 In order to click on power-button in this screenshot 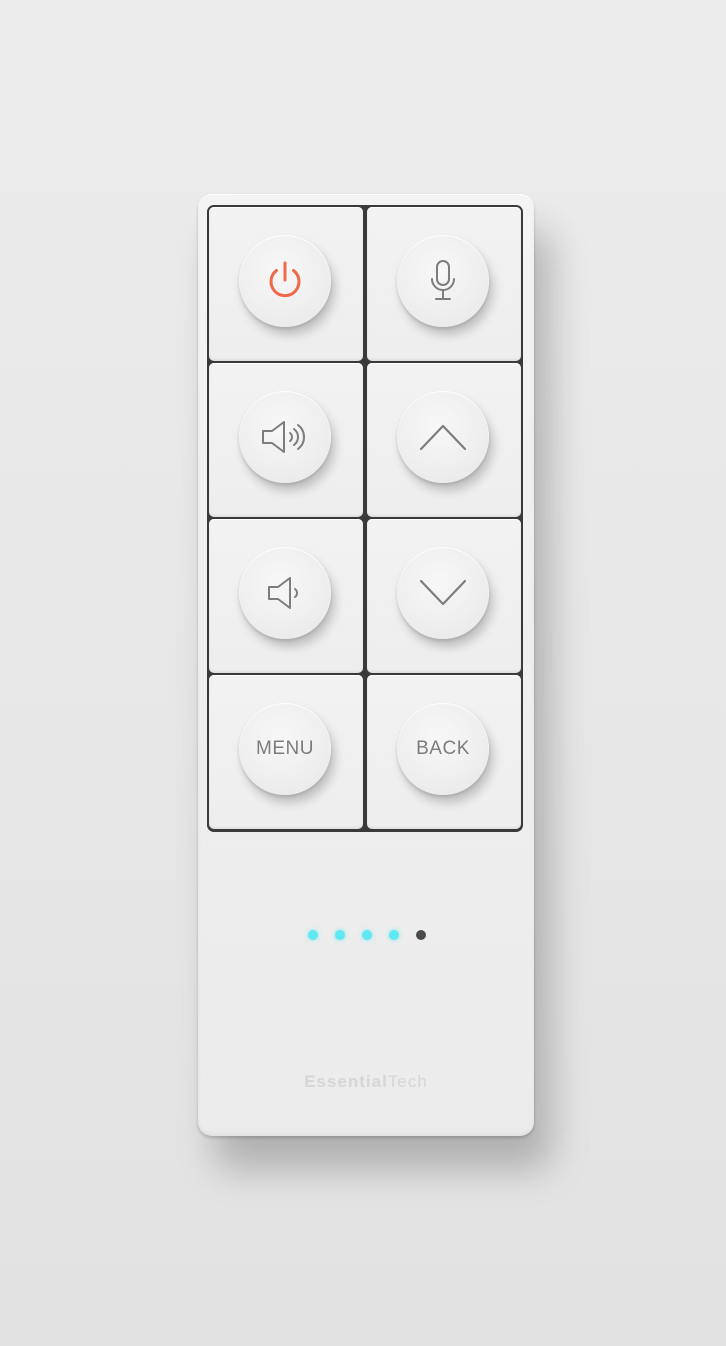, I will do `click(285, 281)`.